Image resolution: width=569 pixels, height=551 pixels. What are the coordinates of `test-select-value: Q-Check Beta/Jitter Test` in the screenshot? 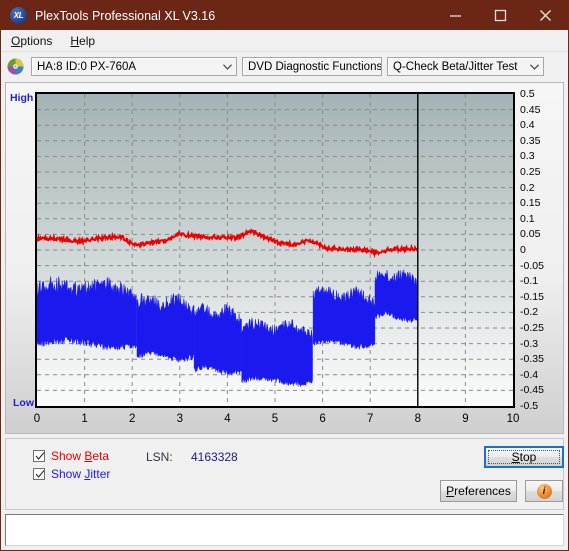 It's located at (455, 66).